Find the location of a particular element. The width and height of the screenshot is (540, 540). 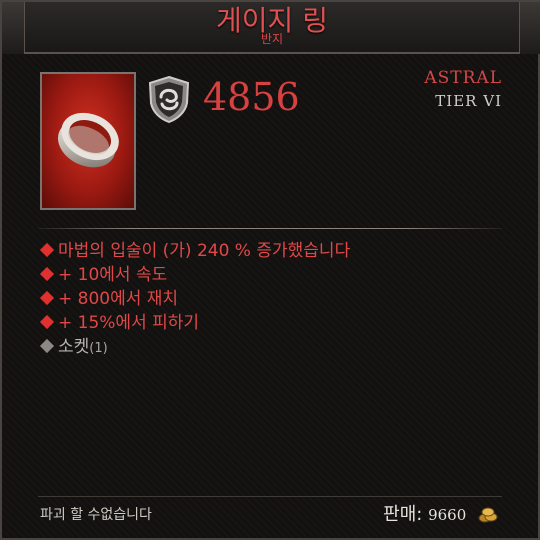

item-type: 반지 is located at coordinates (272, 39).